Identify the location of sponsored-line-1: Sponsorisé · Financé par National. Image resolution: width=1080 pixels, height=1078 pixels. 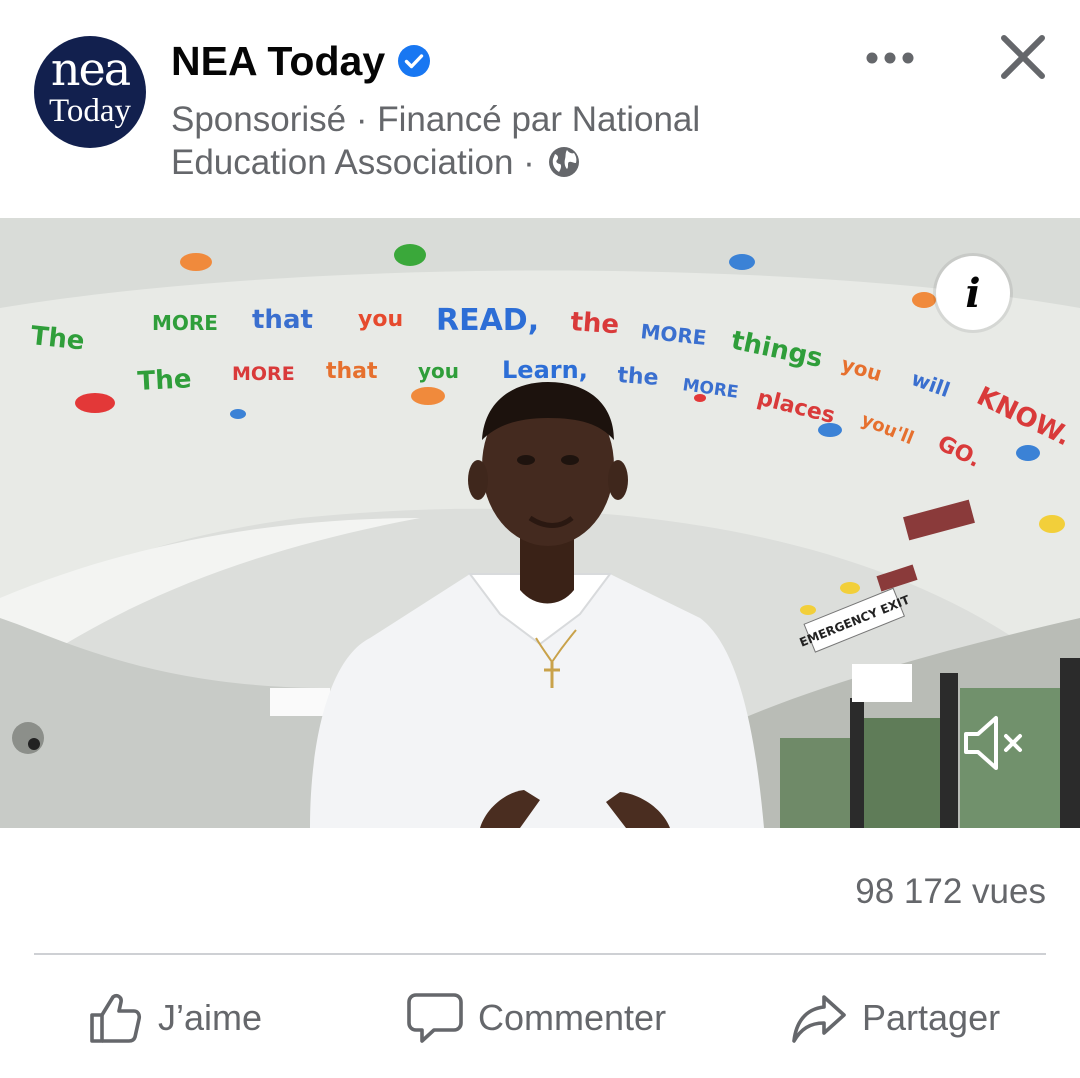
(436, 119).